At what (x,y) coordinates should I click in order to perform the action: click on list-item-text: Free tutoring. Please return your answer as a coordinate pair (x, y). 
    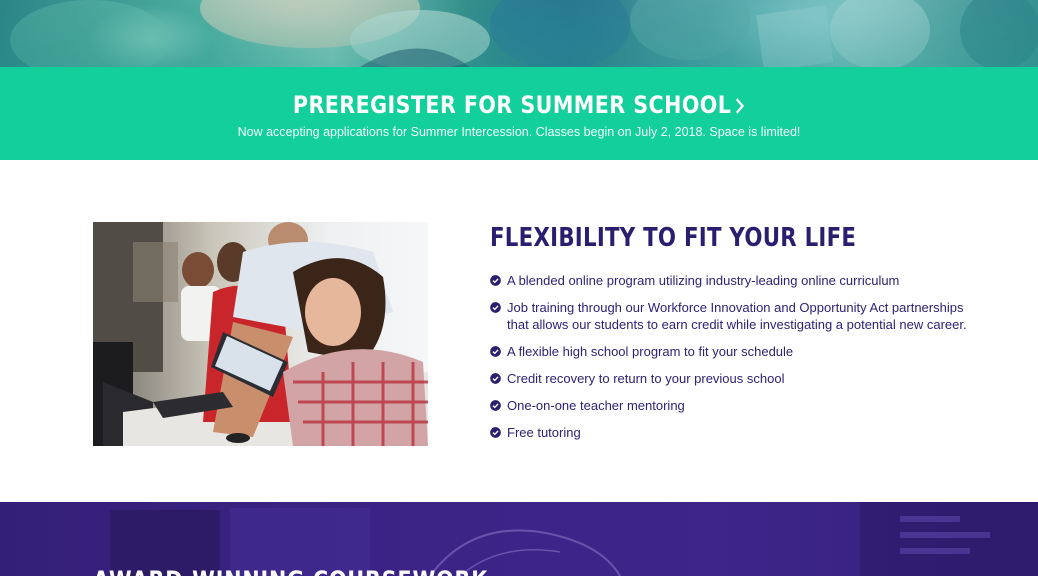
    Looking at the image, I should click on (544, 432).